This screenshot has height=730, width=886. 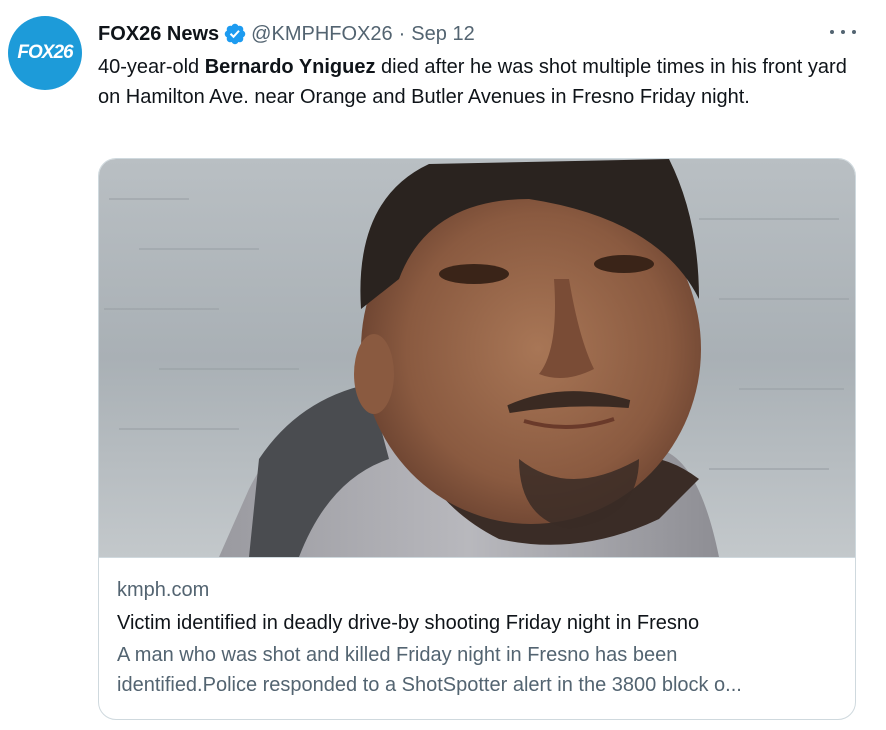 I want to click on avatar-logo-text: FOX26, so click(x=45, y=52).